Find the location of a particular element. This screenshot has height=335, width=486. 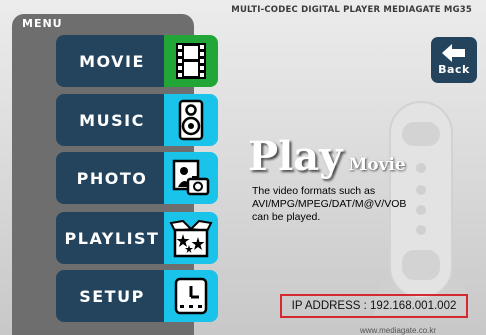

ip-address-box: IP ADDRESS : 192.168.001.002 is located at coordinates (374, 306).